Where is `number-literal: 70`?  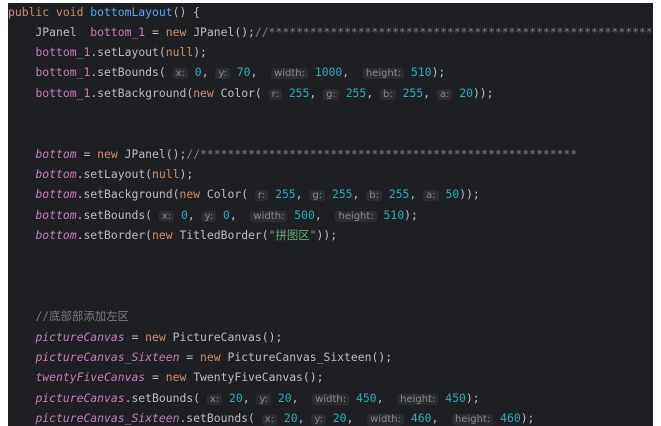
number-literal: 70 is located at coordinates (243, 72).